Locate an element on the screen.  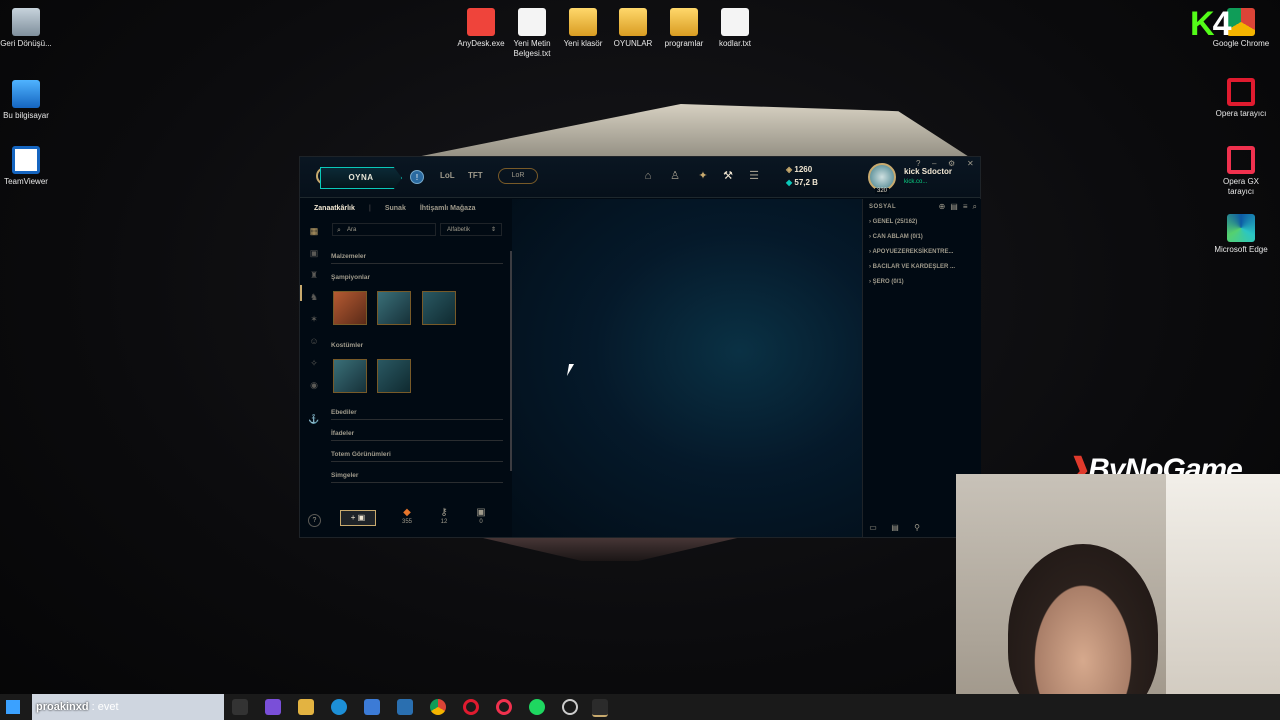
section-champions: Şampiyonlar is located at coordinates (417, 279).